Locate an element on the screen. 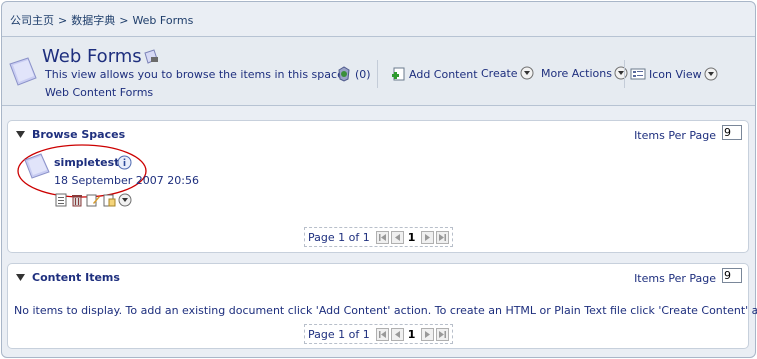 Image resolution: width=757 pixels, height=359 pixels. discussion-icon is located at coordinates (344, 74).